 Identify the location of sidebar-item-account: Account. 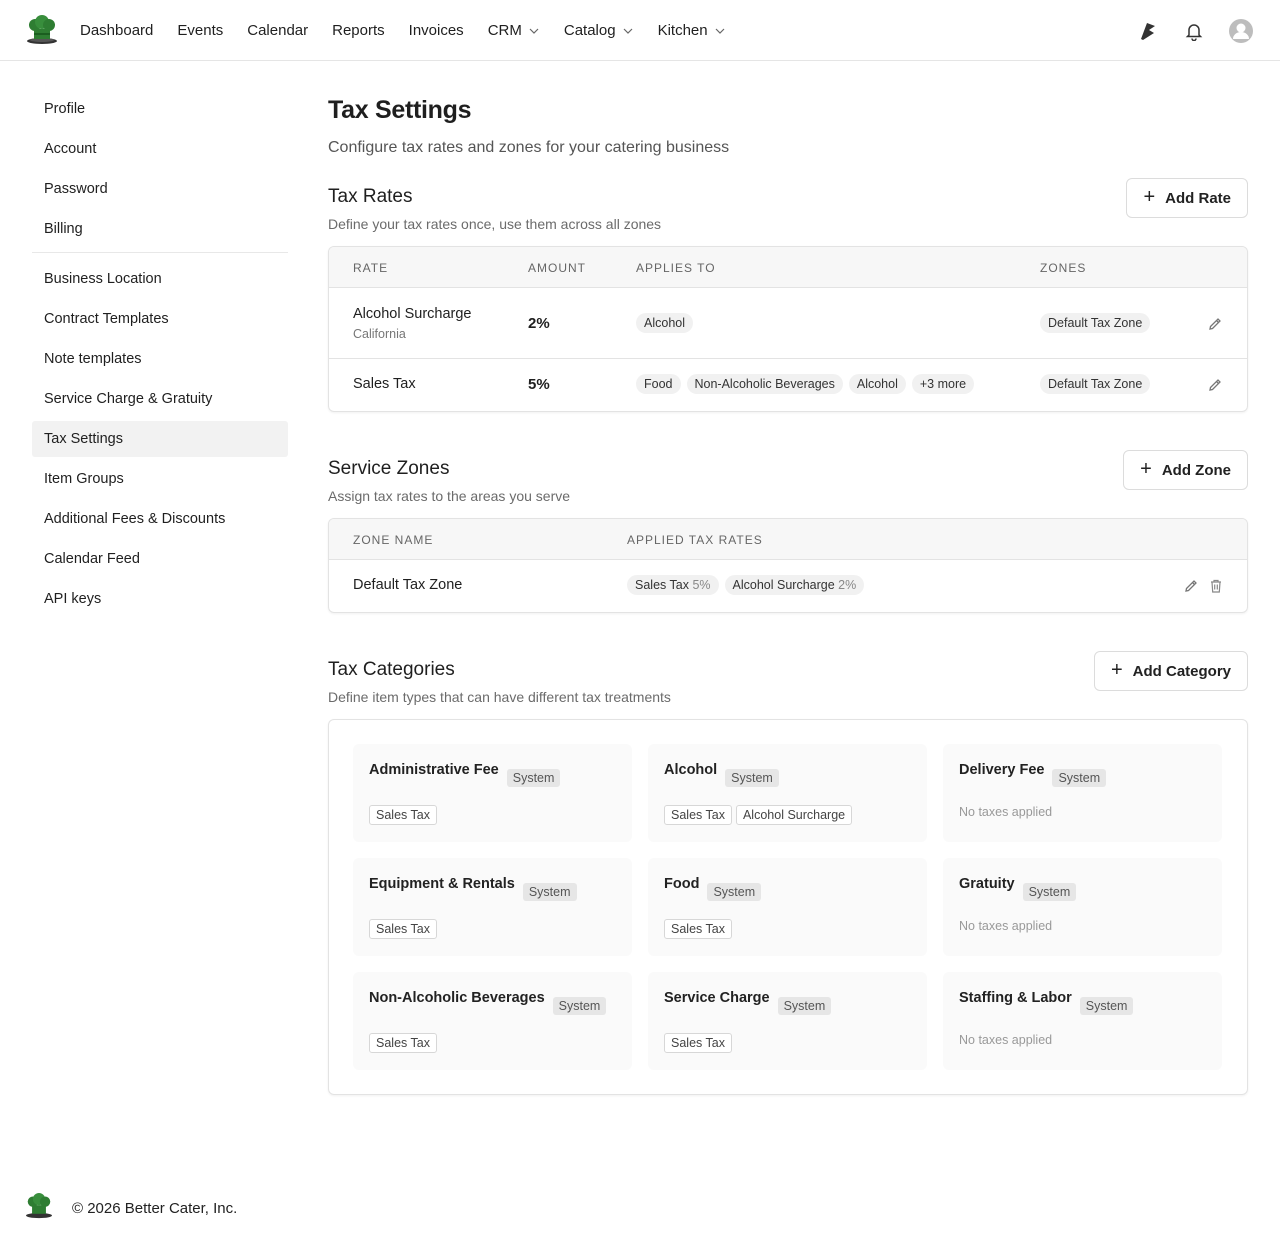
(160, 149).